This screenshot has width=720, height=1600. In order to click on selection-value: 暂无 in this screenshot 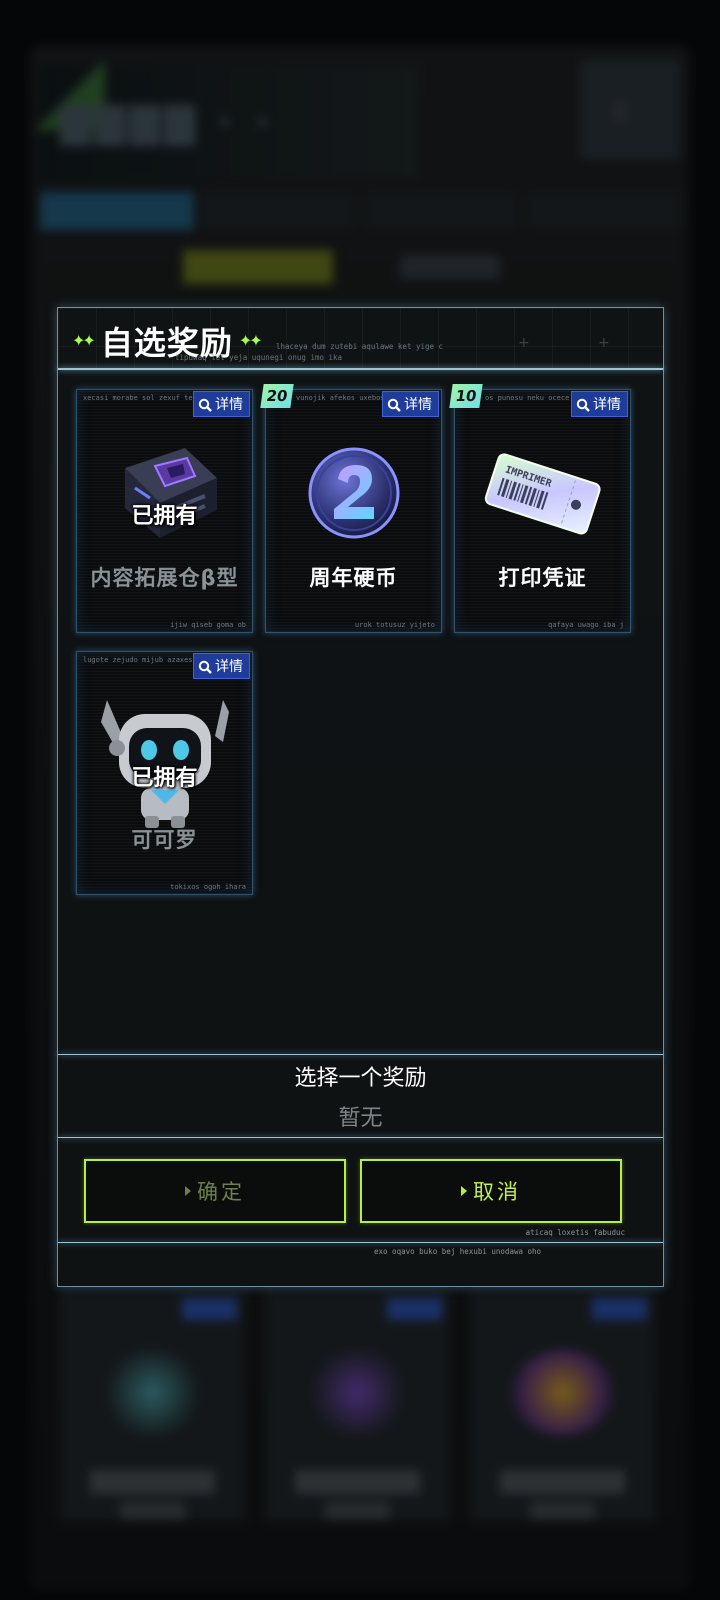, I will do `click(360, 1118)`.